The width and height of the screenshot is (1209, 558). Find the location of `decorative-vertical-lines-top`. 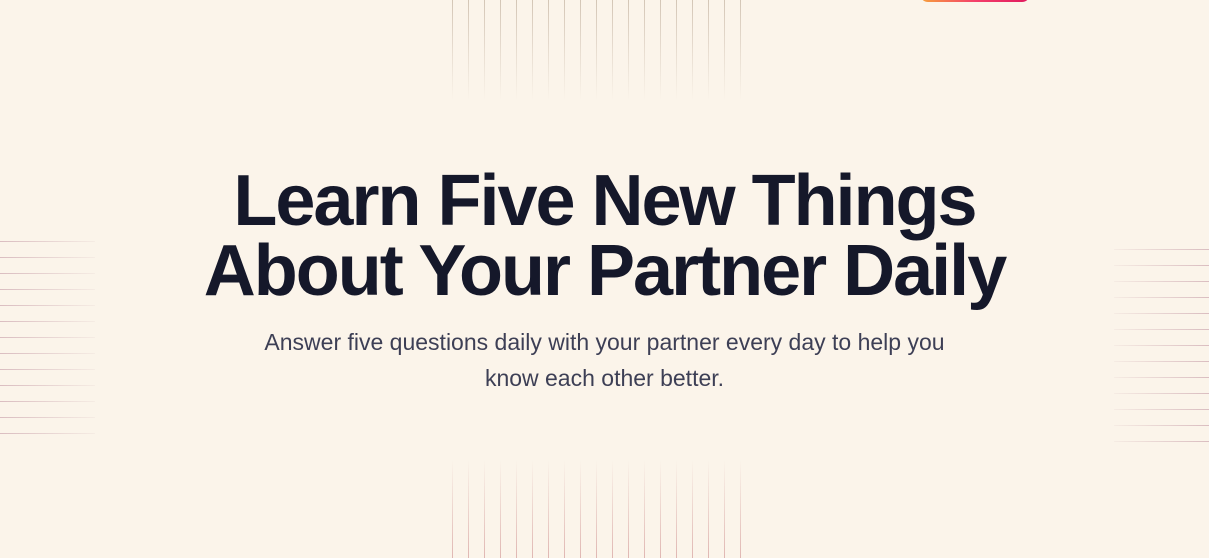

decorative-vertical-lines-top is located at coordinates (597, 50).